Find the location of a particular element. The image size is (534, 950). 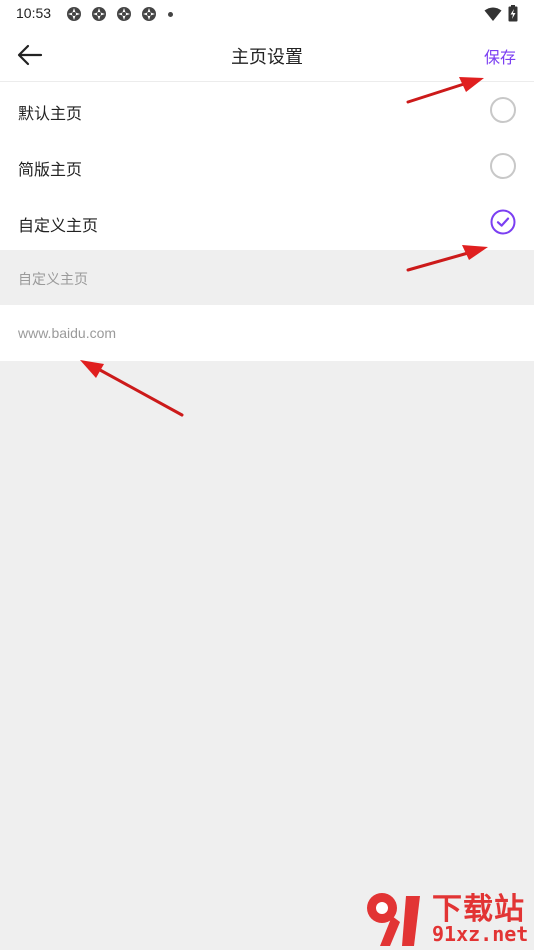

radio-checked-icon is located at coordinates (503, 222).